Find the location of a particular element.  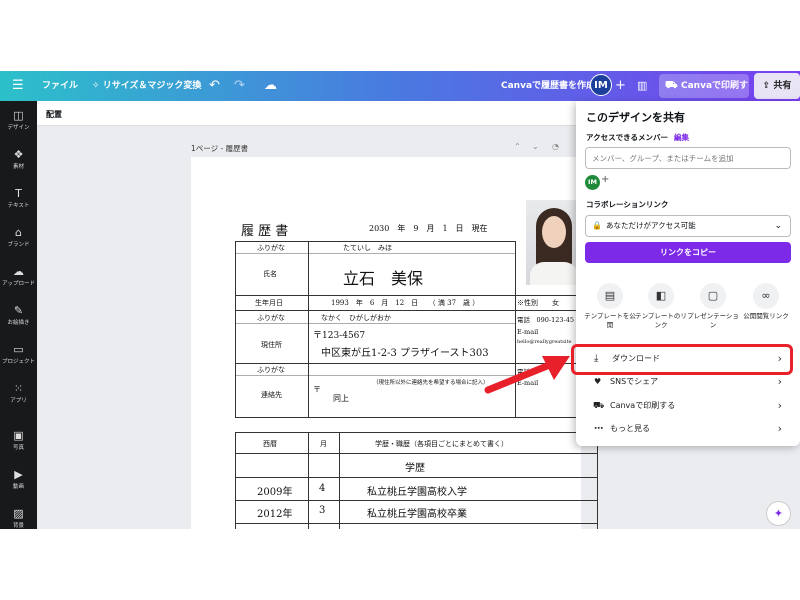

resume-title: 履 歴 書 is located at coordinates (265, 231).